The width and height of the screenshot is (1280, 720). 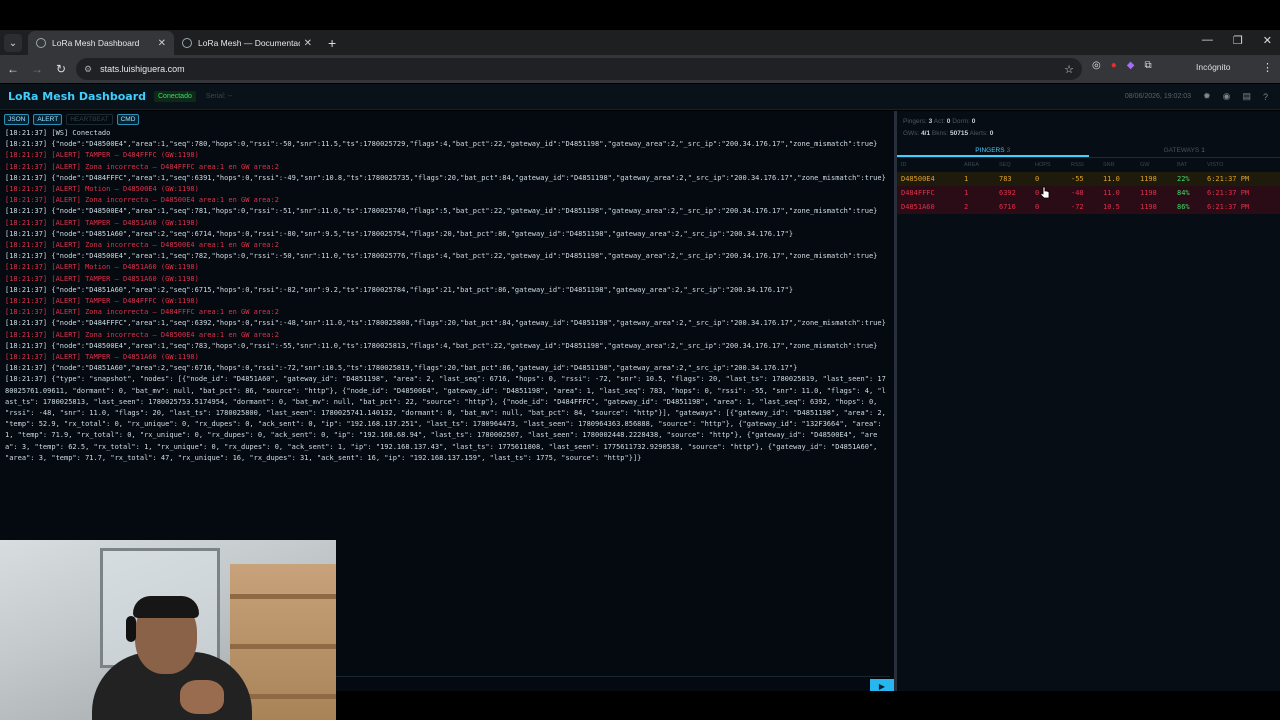 What do you see at coordinates (48, 119) in the screenshot?
I see `filter-alert: ALERT` at bounding box center [48, 119].